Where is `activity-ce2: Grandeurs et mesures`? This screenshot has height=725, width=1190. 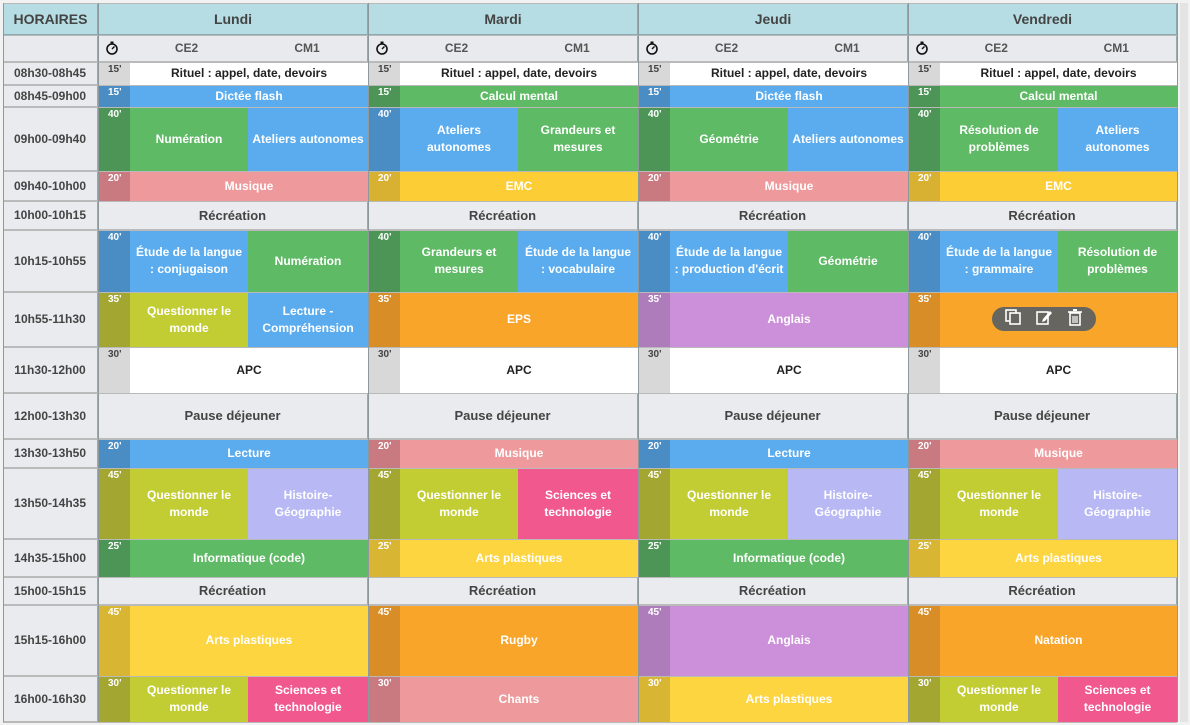 activity-ce2: Grandeurs et mesures is located at coordinates (459, 261).